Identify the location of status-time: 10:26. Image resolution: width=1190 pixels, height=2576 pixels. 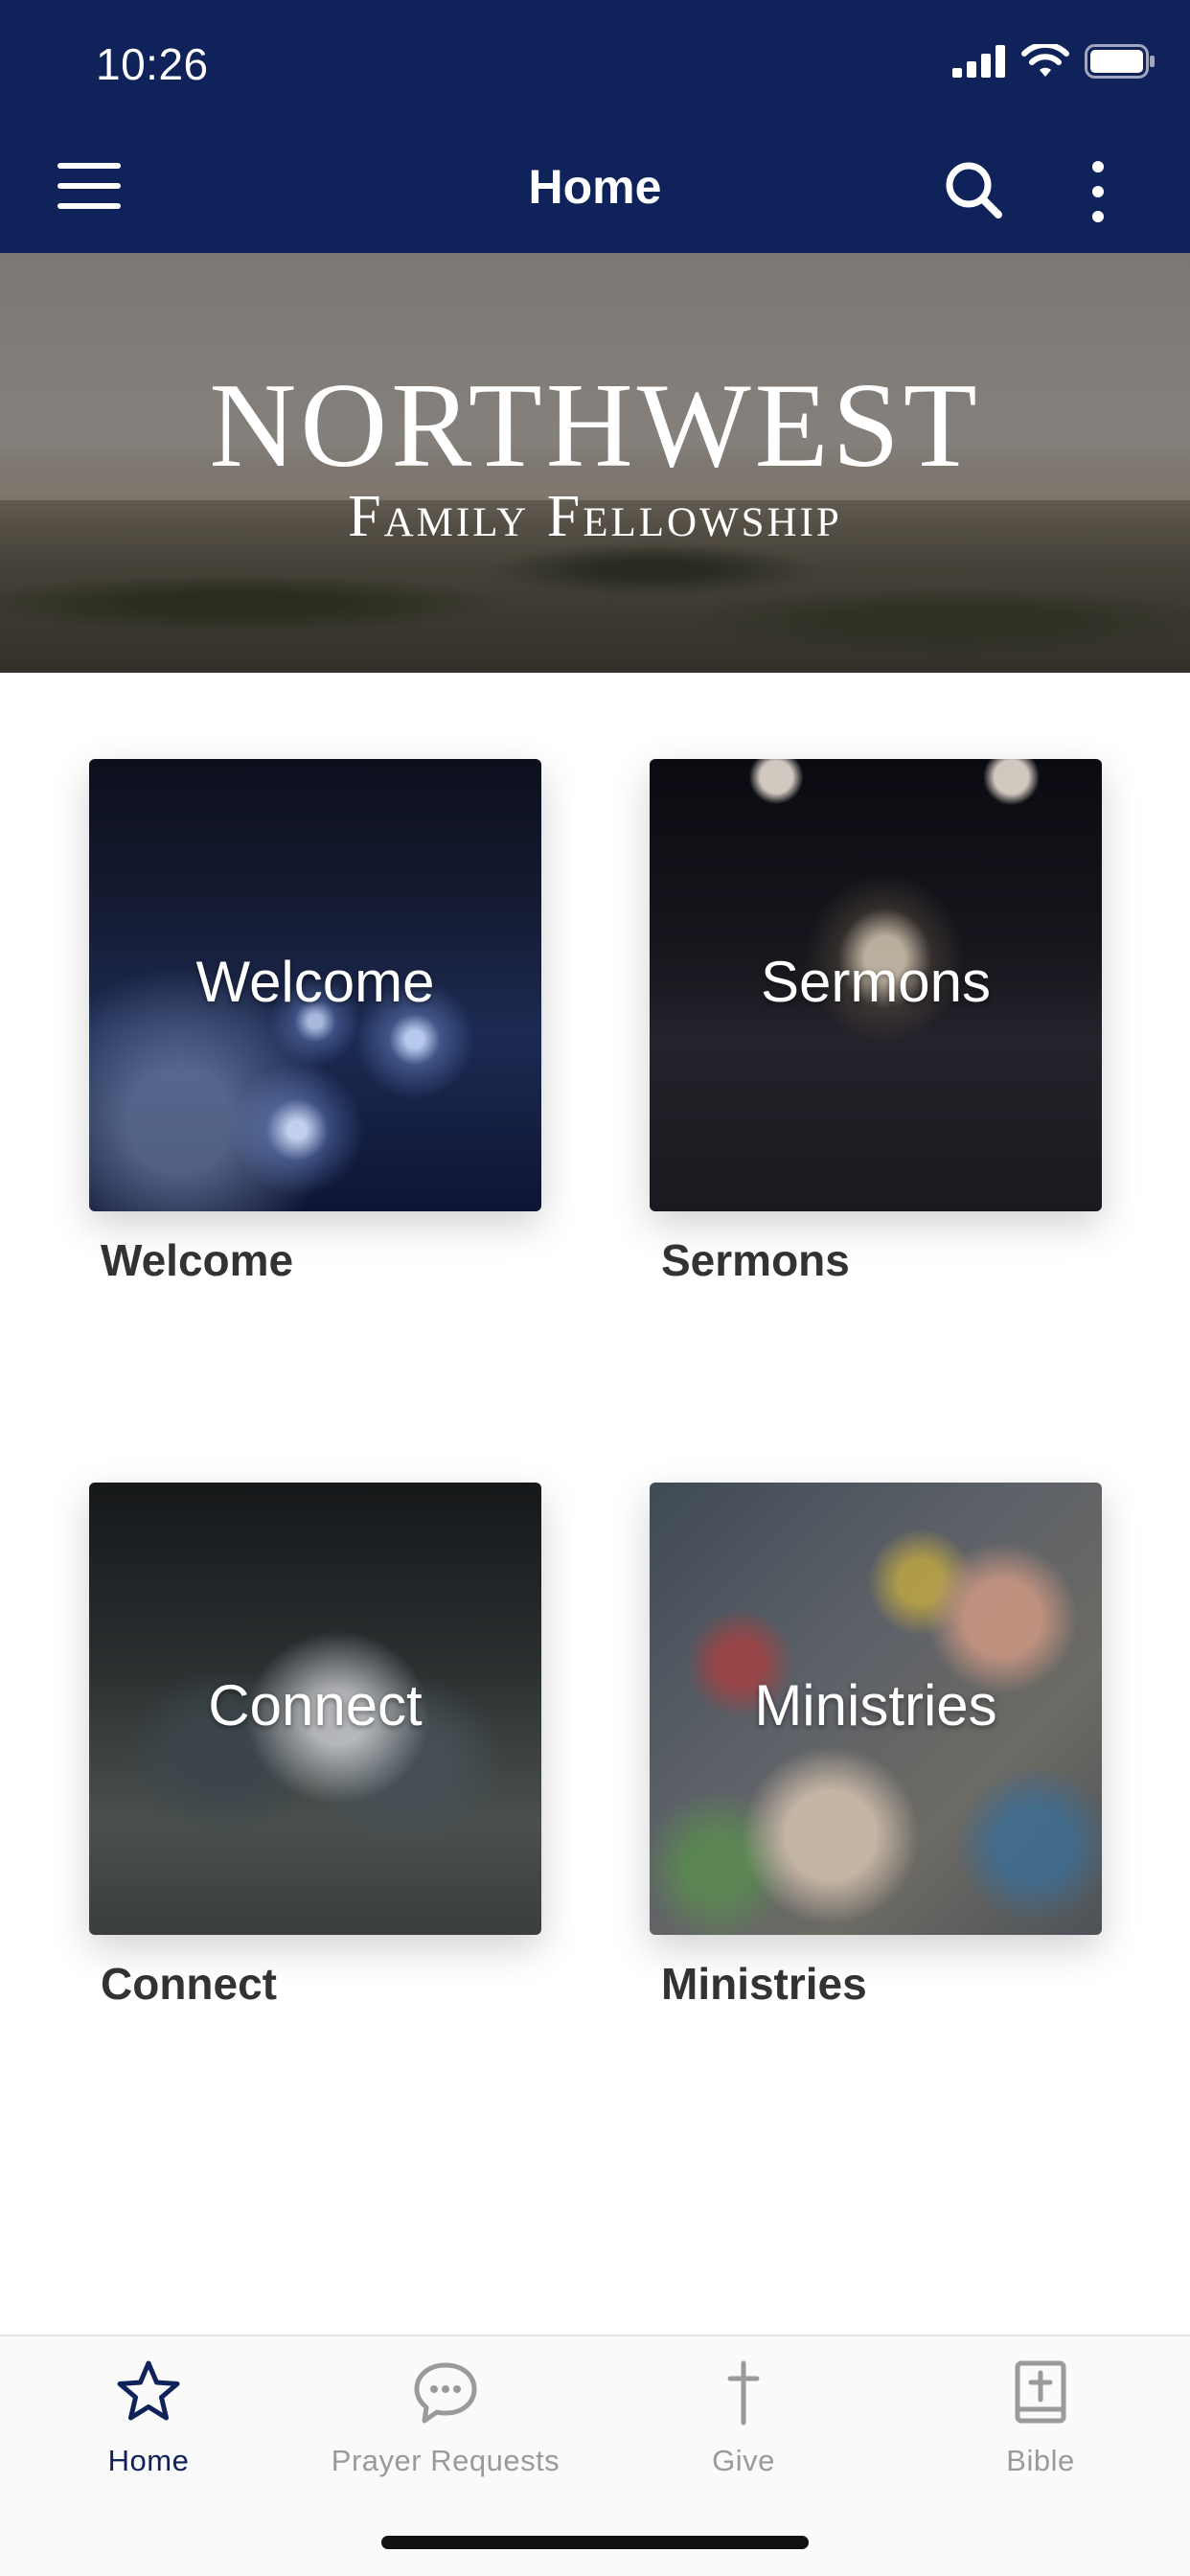
(152, 64).